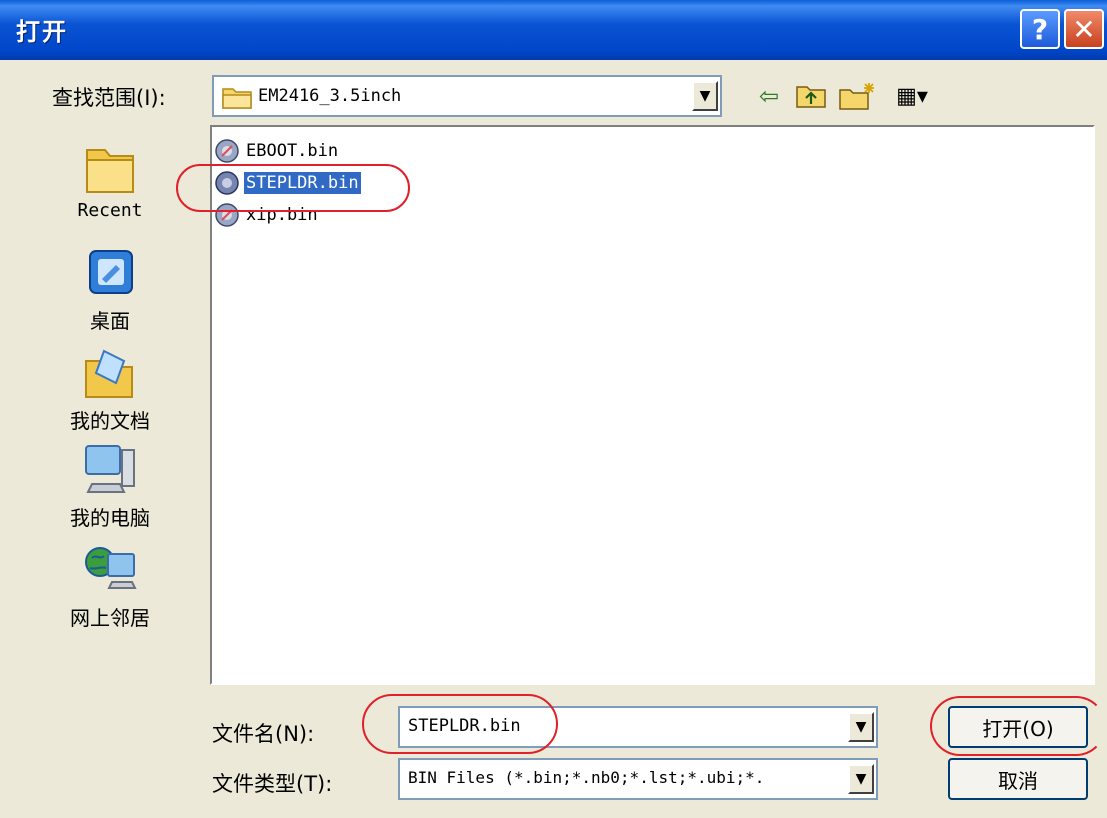 This screenshot has height=818, width=1107. I want to click on view-menu-icon: ▦▾, so click(912, 96).